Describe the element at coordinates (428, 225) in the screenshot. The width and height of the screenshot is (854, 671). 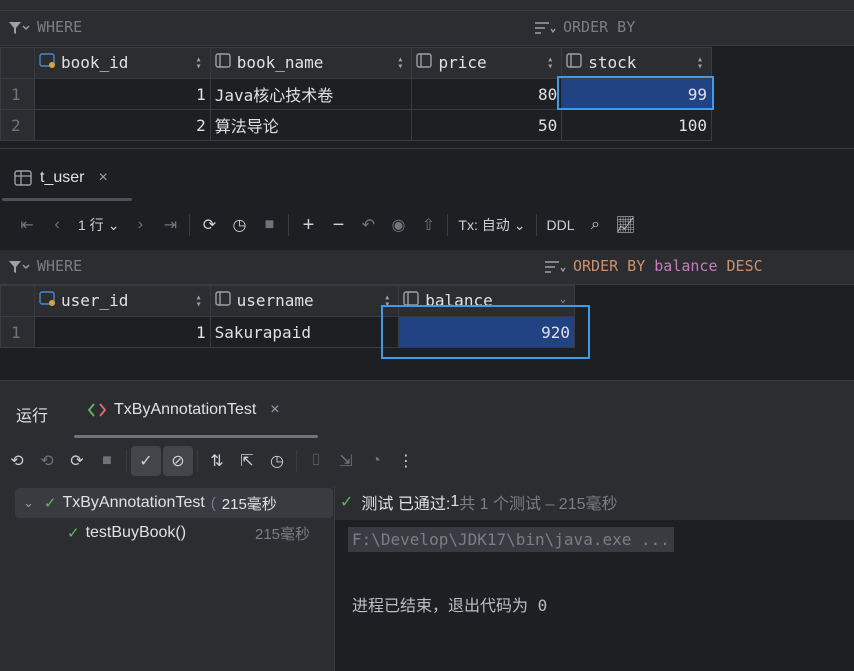
I see `submit-icon: ⇧` at that location.